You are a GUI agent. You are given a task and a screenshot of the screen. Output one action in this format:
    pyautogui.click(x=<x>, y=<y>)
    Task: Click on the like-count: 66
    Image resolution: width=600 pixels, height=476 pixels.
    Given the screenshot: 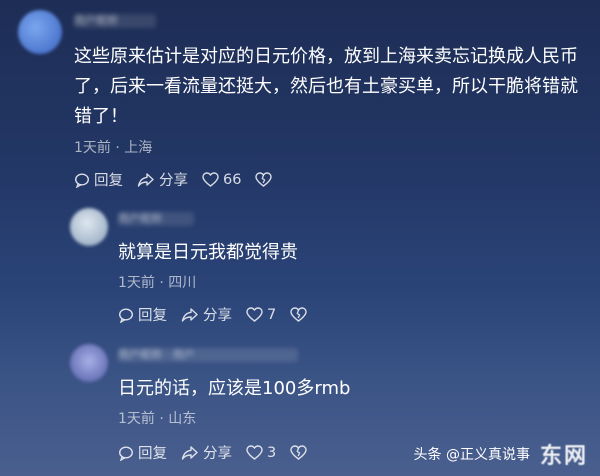 What is the action you would take?
    pyautogui.click(x=232, y=179)
    